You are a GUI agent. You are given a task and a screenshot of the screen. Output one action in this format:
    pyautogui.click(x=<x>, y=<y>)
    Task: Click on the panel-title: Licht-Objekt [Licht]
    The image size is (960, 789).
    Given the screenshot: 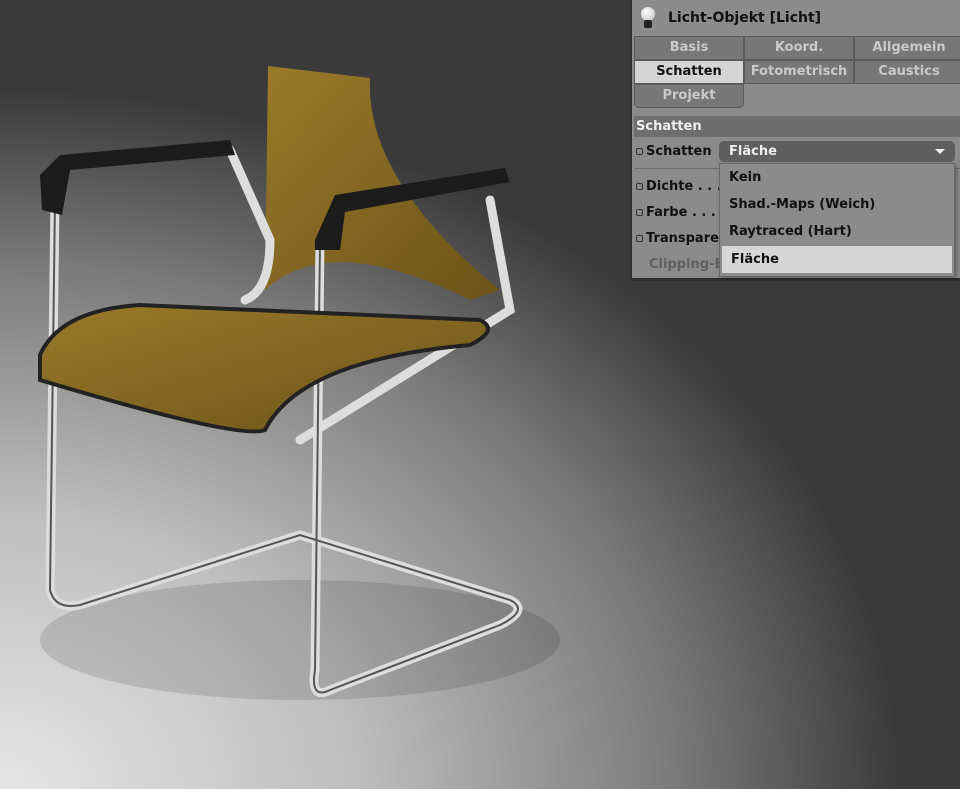 What is the action you would take?
    pyautogui.click(x=745, y=17)
    